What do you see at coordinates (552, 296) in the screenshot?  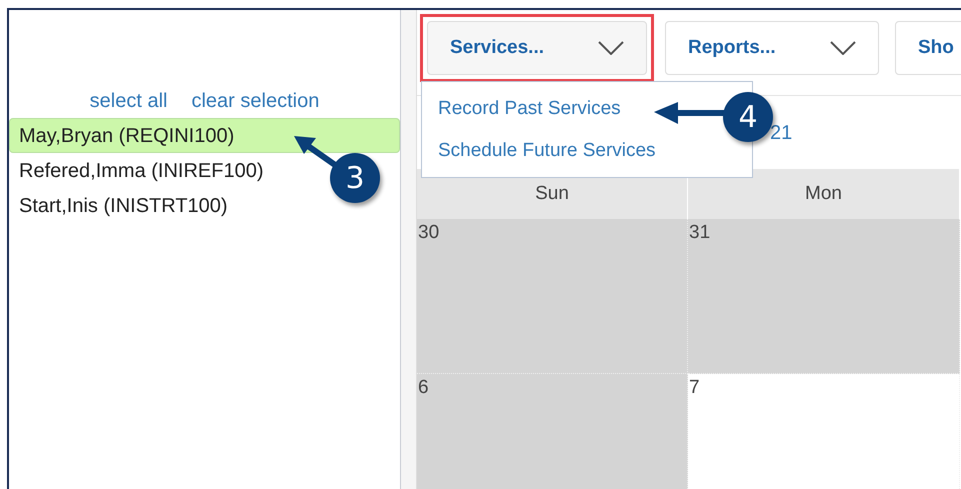 I see `day-cell: 30` at bounding box center [552, 296].